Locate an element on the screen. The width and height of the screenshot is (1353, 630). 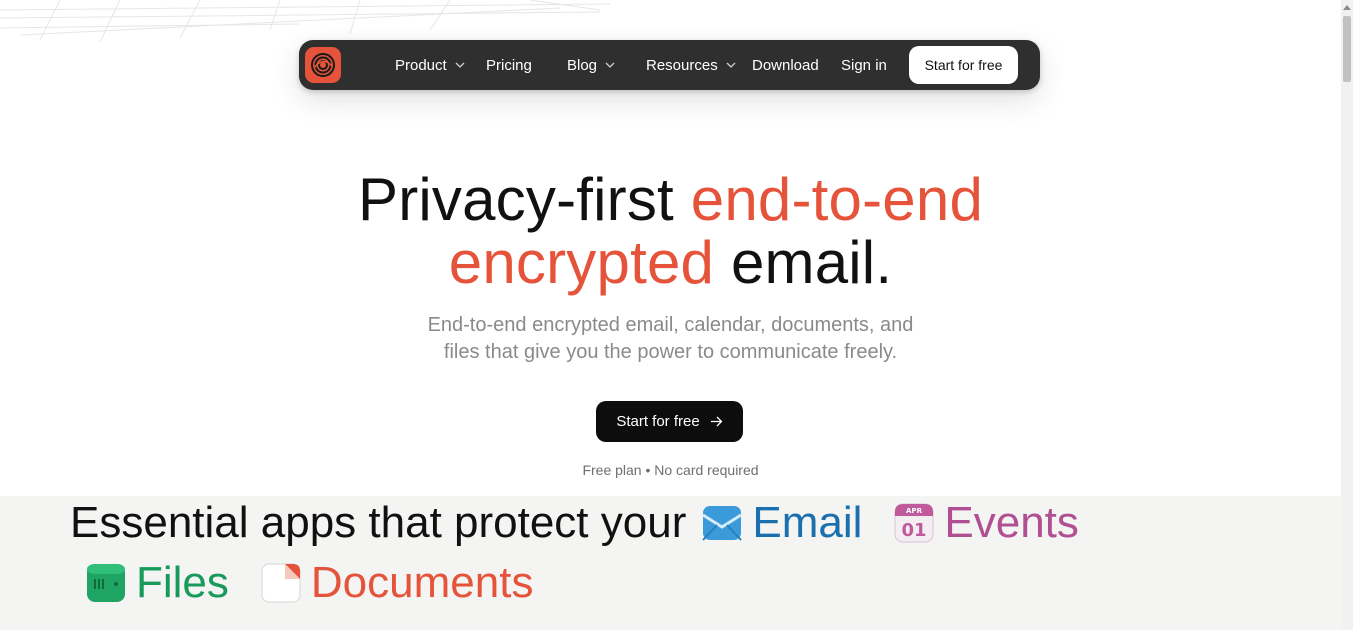
app-documents: Documents is located at coordinates (397, 583).